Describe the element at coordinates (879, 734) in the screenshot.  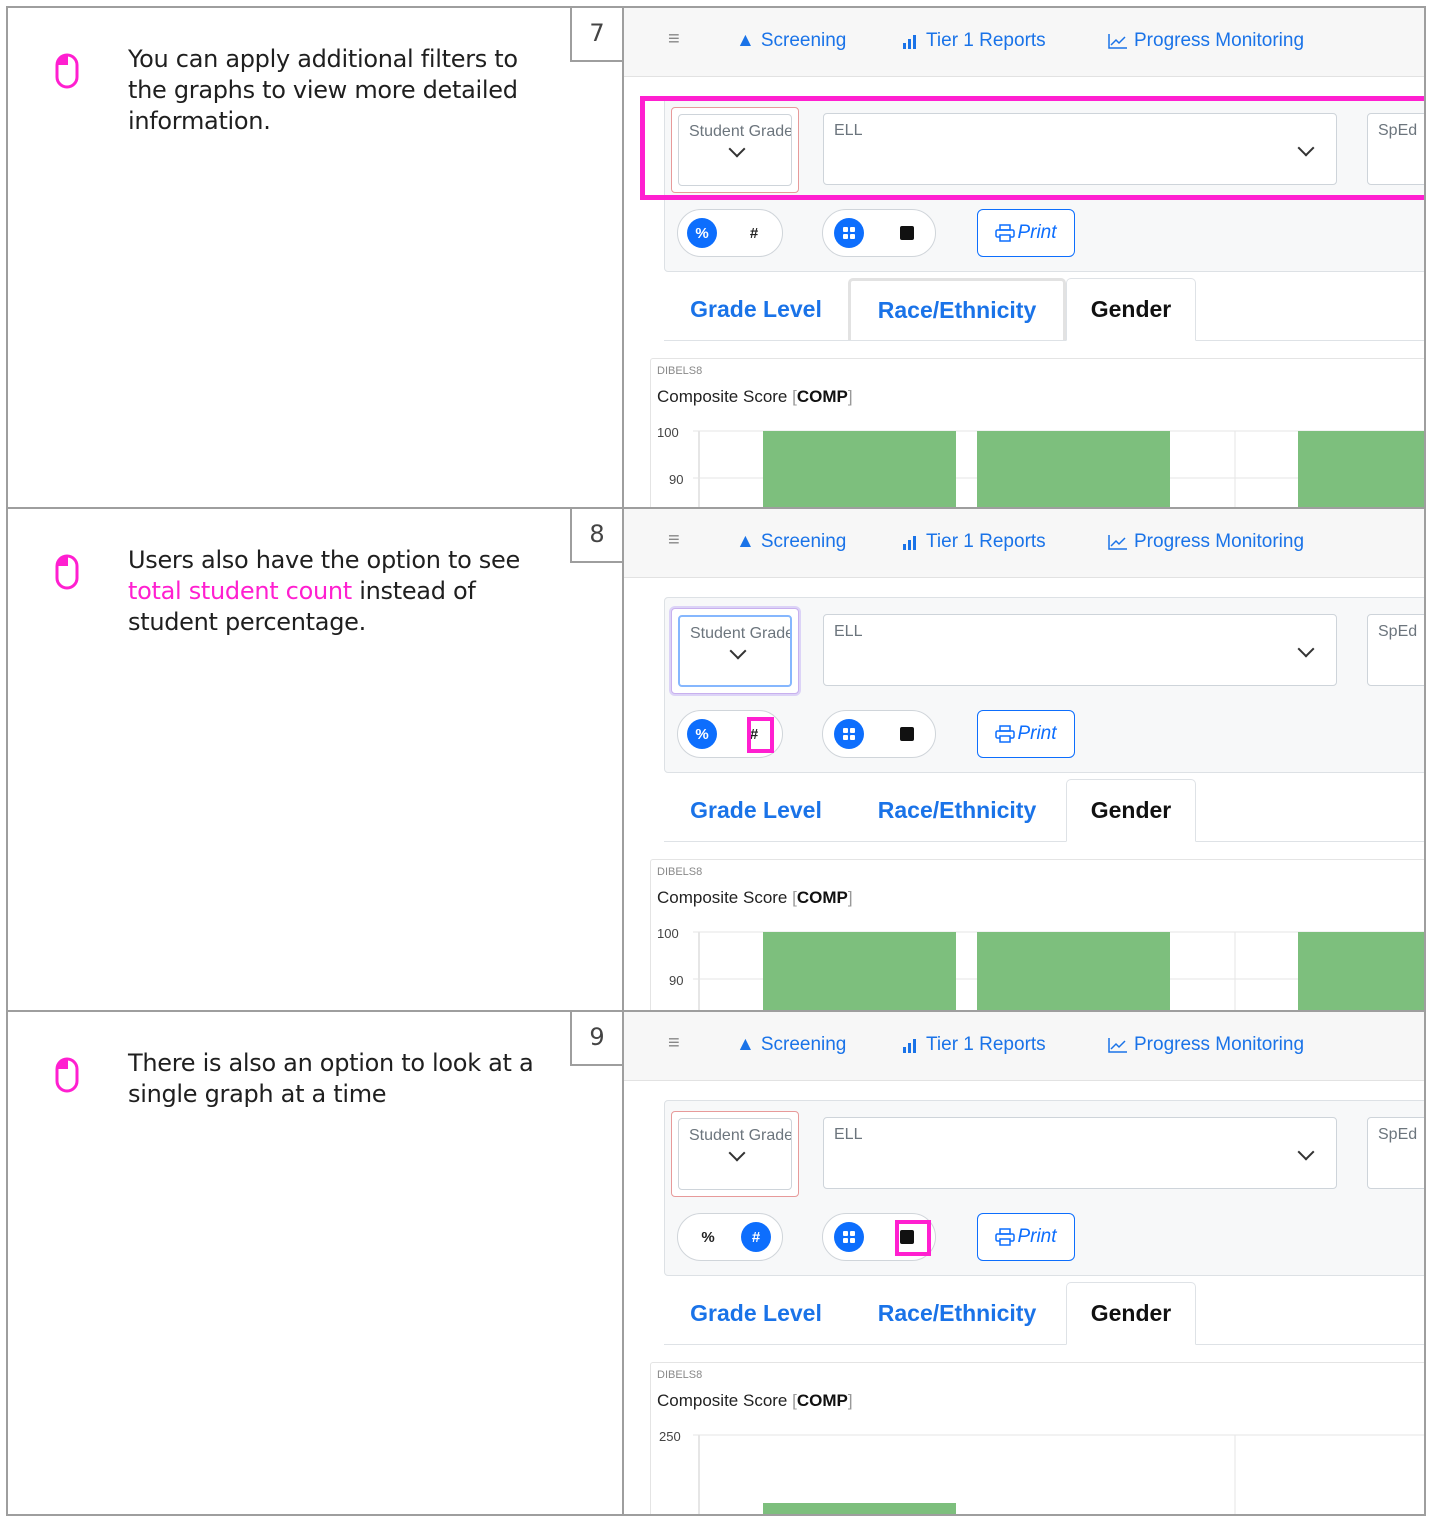
I see `layout-toggle` at that location.